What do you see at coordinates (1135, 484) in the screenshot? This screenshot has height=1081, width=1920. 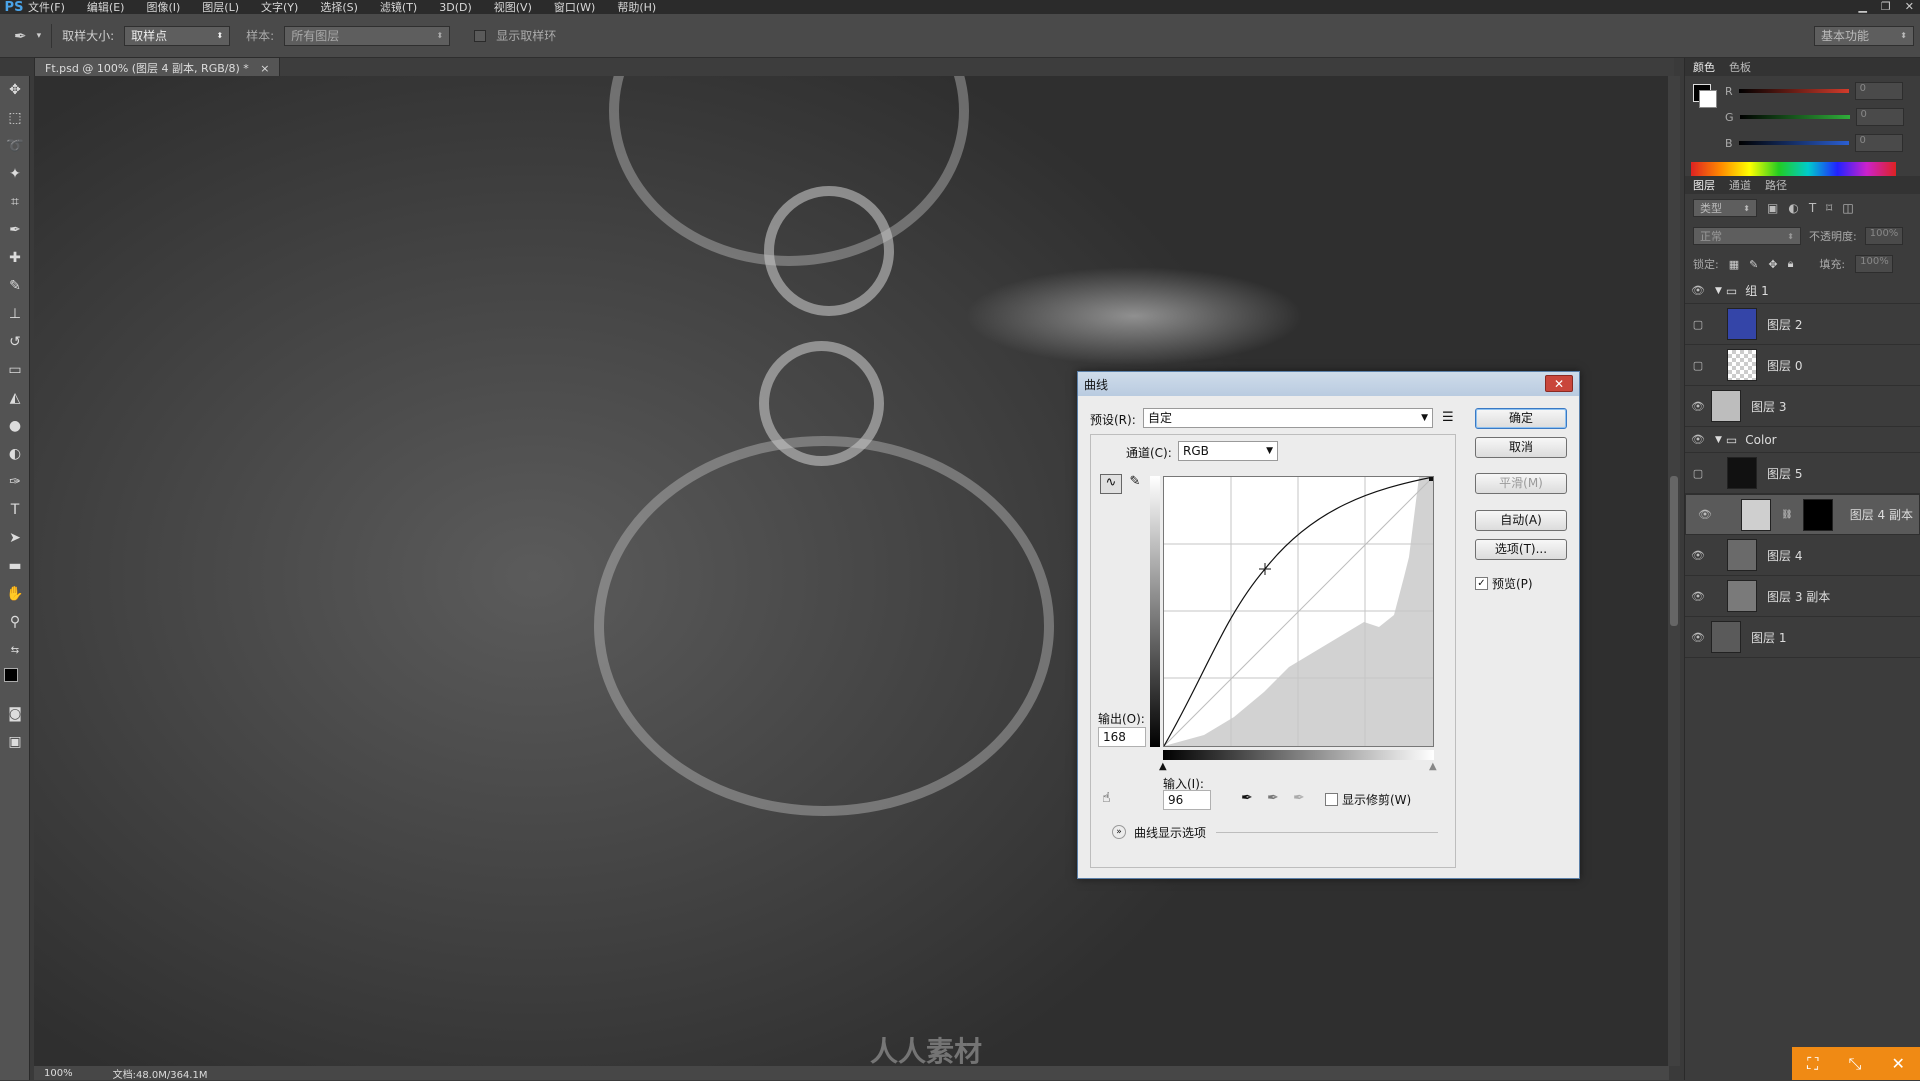 I see `pencil-draw-icon: ✎` at bounding box center [1135, 484].